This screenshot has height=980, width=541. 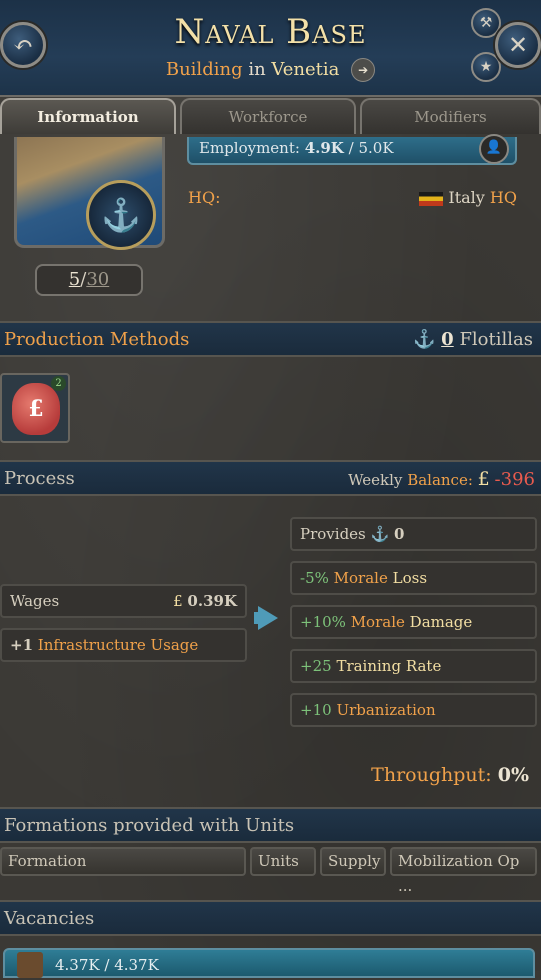 I want to click on output-rest: Training Rate, so click(x=389, y=666).